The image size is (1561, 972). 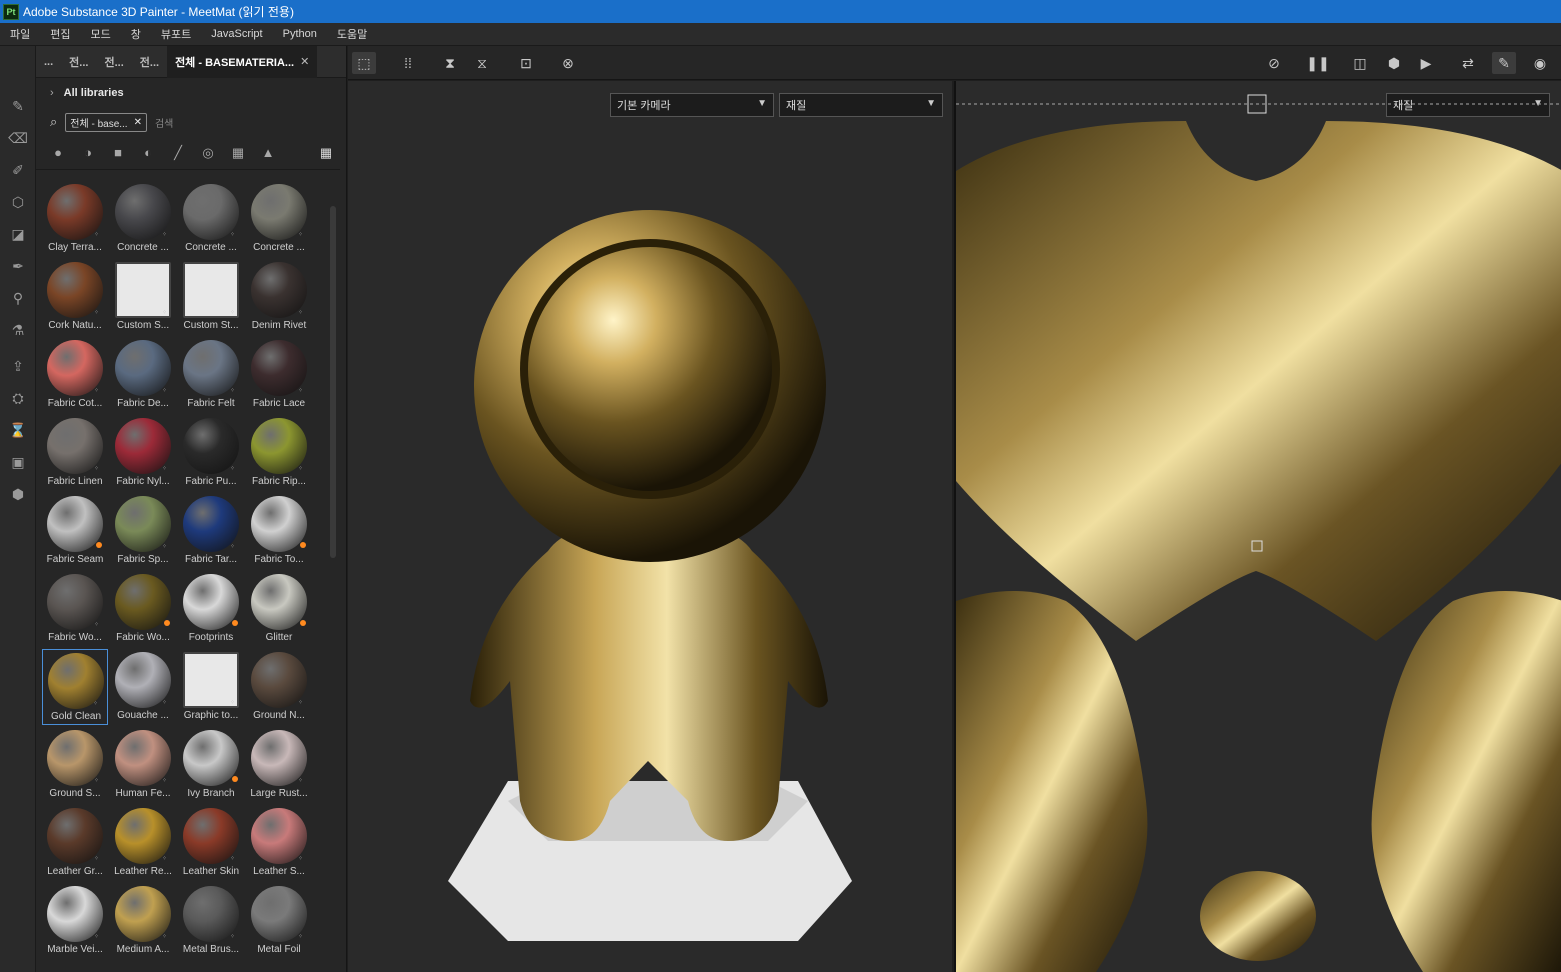 I want to click on asset-item: Fabric Seam, so click(x=75, y=531).